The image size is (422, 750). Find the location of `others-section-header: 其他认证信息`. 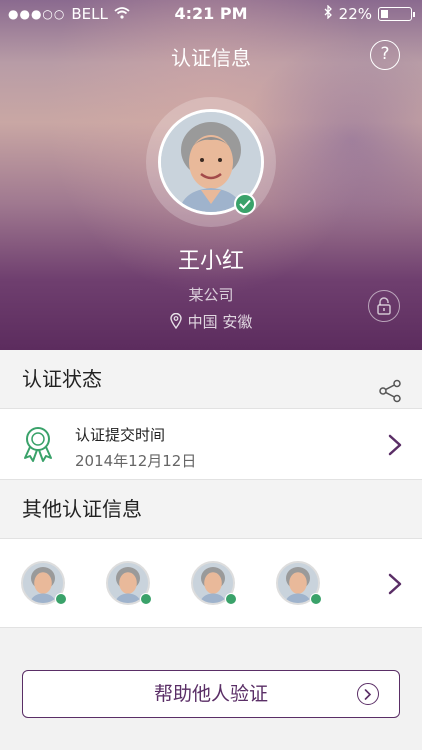

others-section-header: 其他认证信息 is located at coordinates (211, 509).